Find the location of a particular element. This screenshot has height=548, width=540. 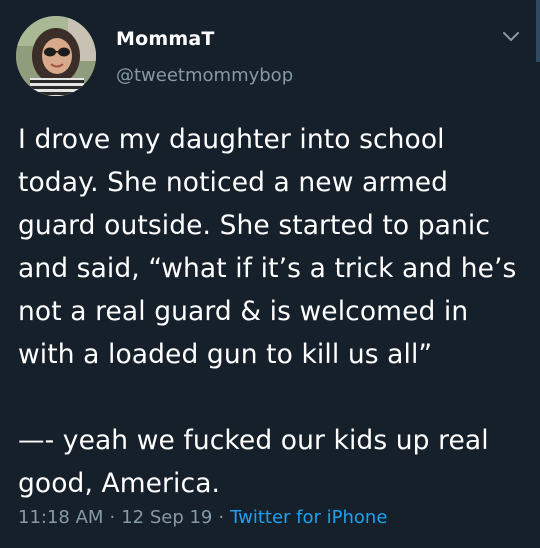

tweet-meta: 11:18 AM · 12 Sep 19 · Twitter for iPhone is located at coordinates (202, 518).